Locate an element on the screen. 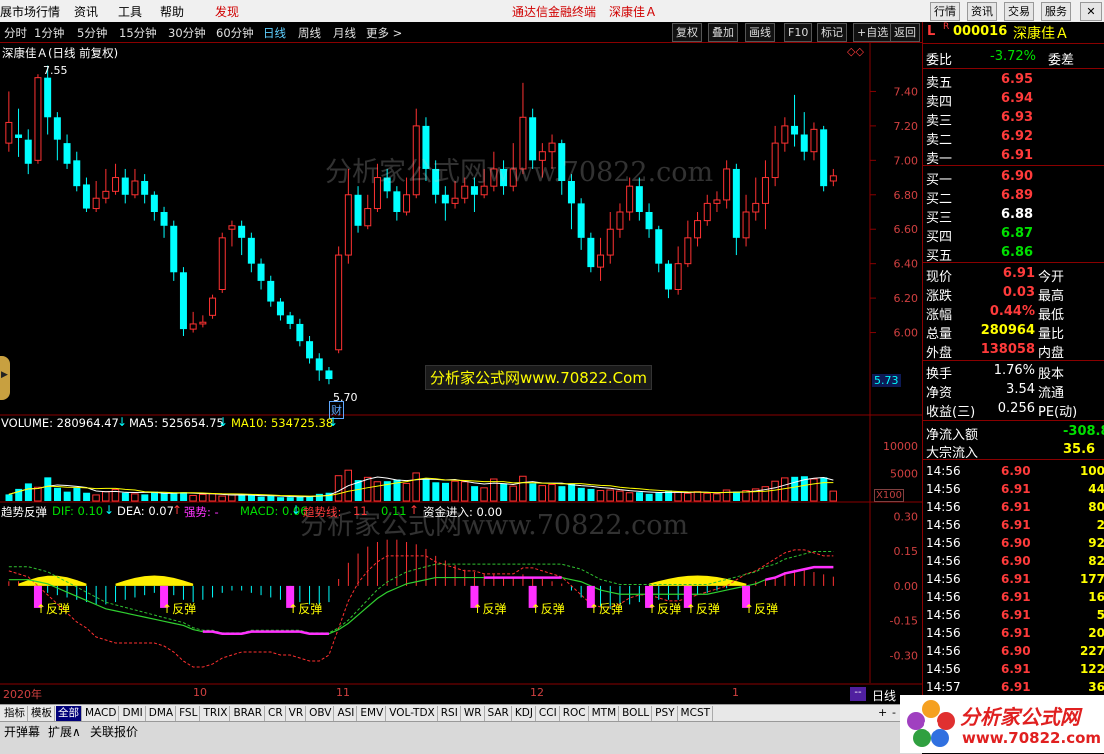  indicator-tab: FSL is located at coordinates (189, 713).